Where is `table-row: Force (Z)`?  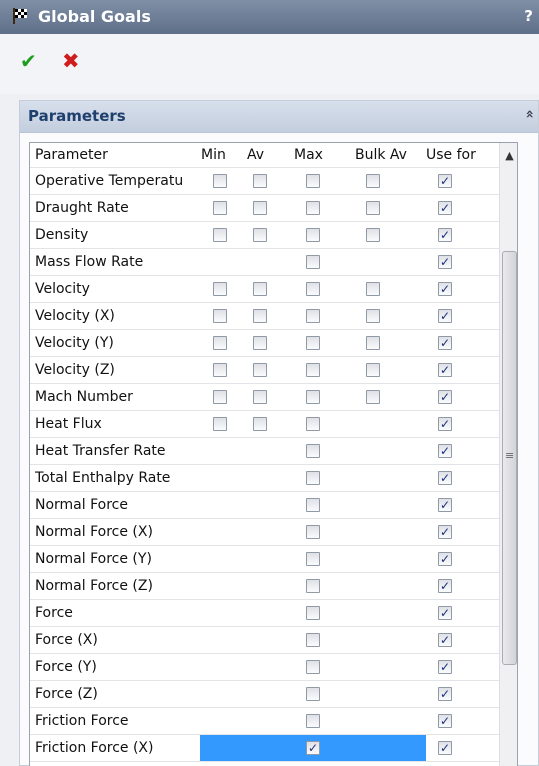
table-row: Force (Z) is located at coordinates (264, 694).